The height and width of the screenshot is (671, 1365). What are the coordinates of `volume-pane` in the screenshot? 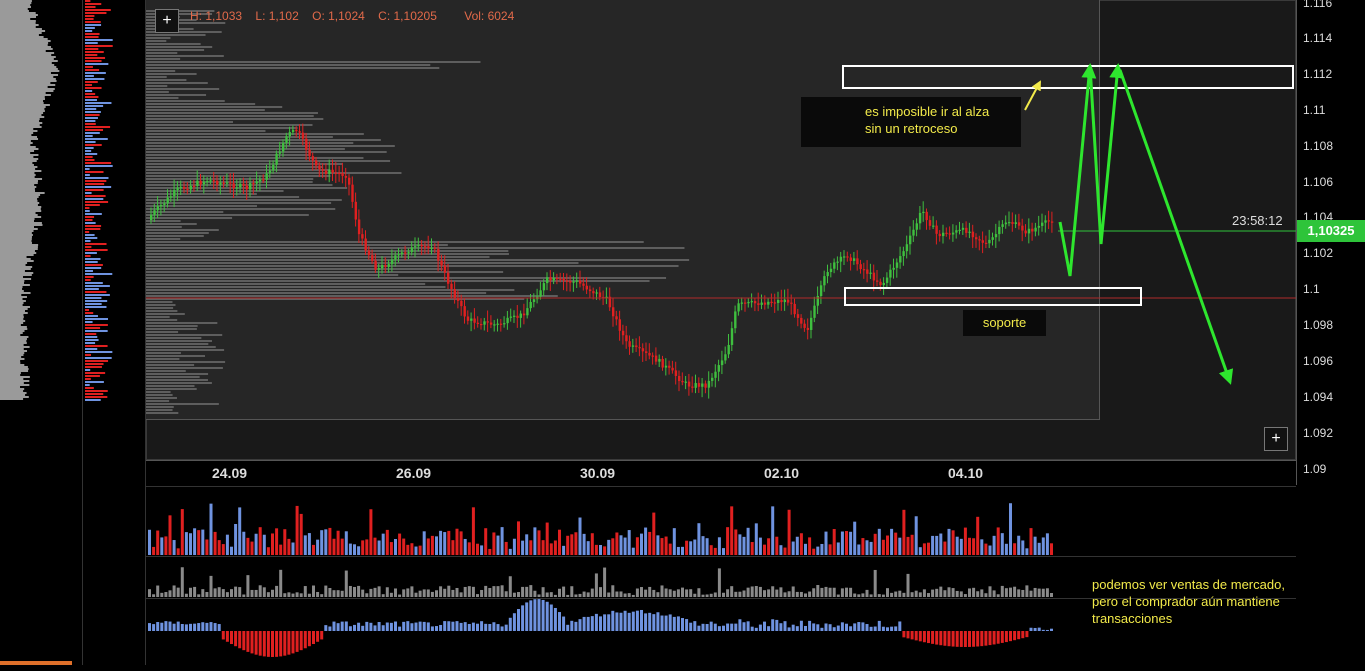 It's located at (721, 521).